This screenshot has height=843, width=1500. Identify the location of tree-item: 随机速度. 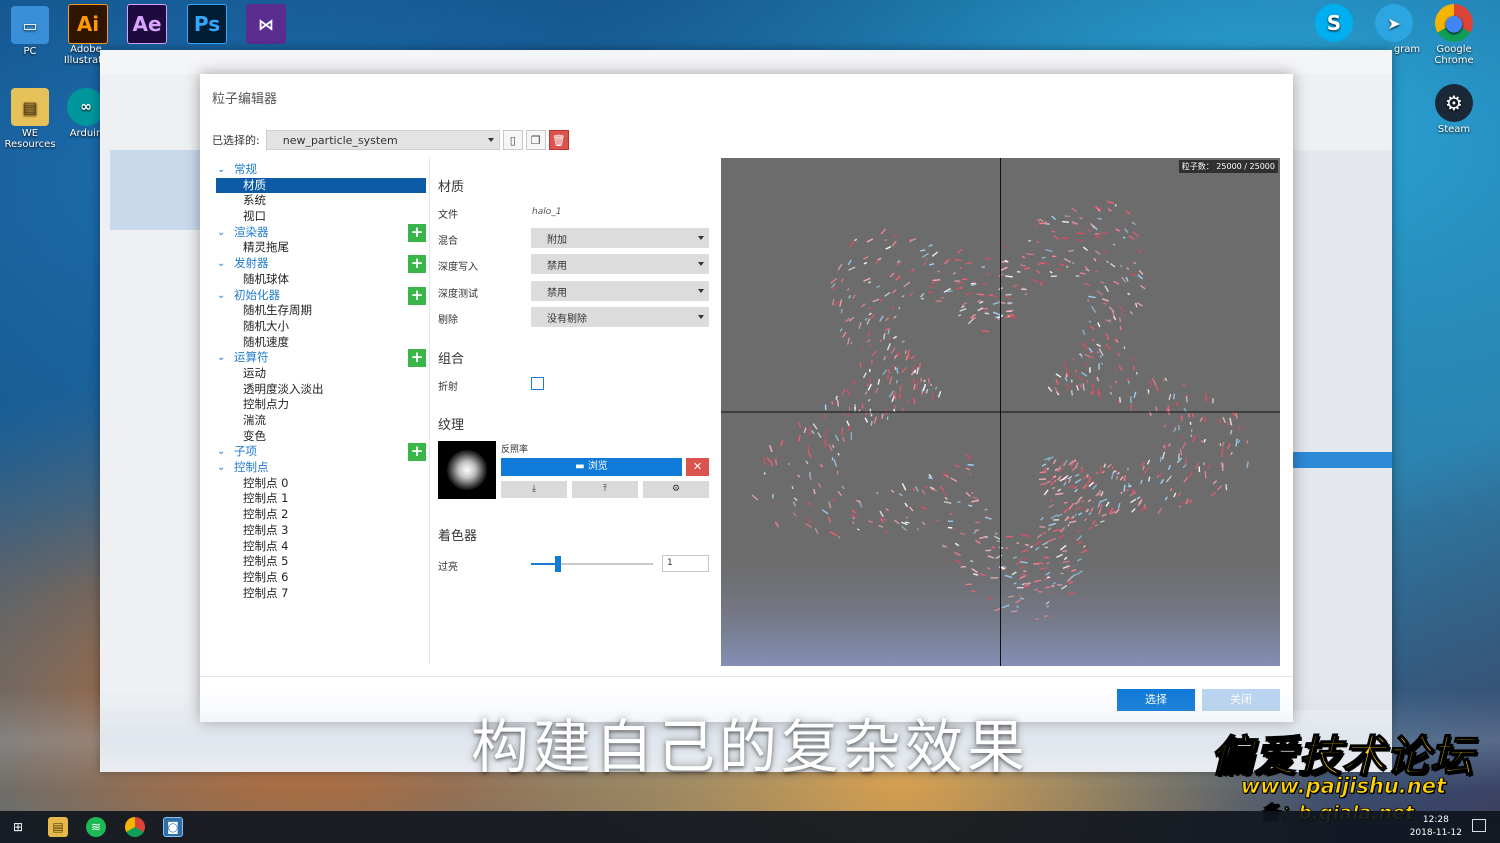
(321, 343).